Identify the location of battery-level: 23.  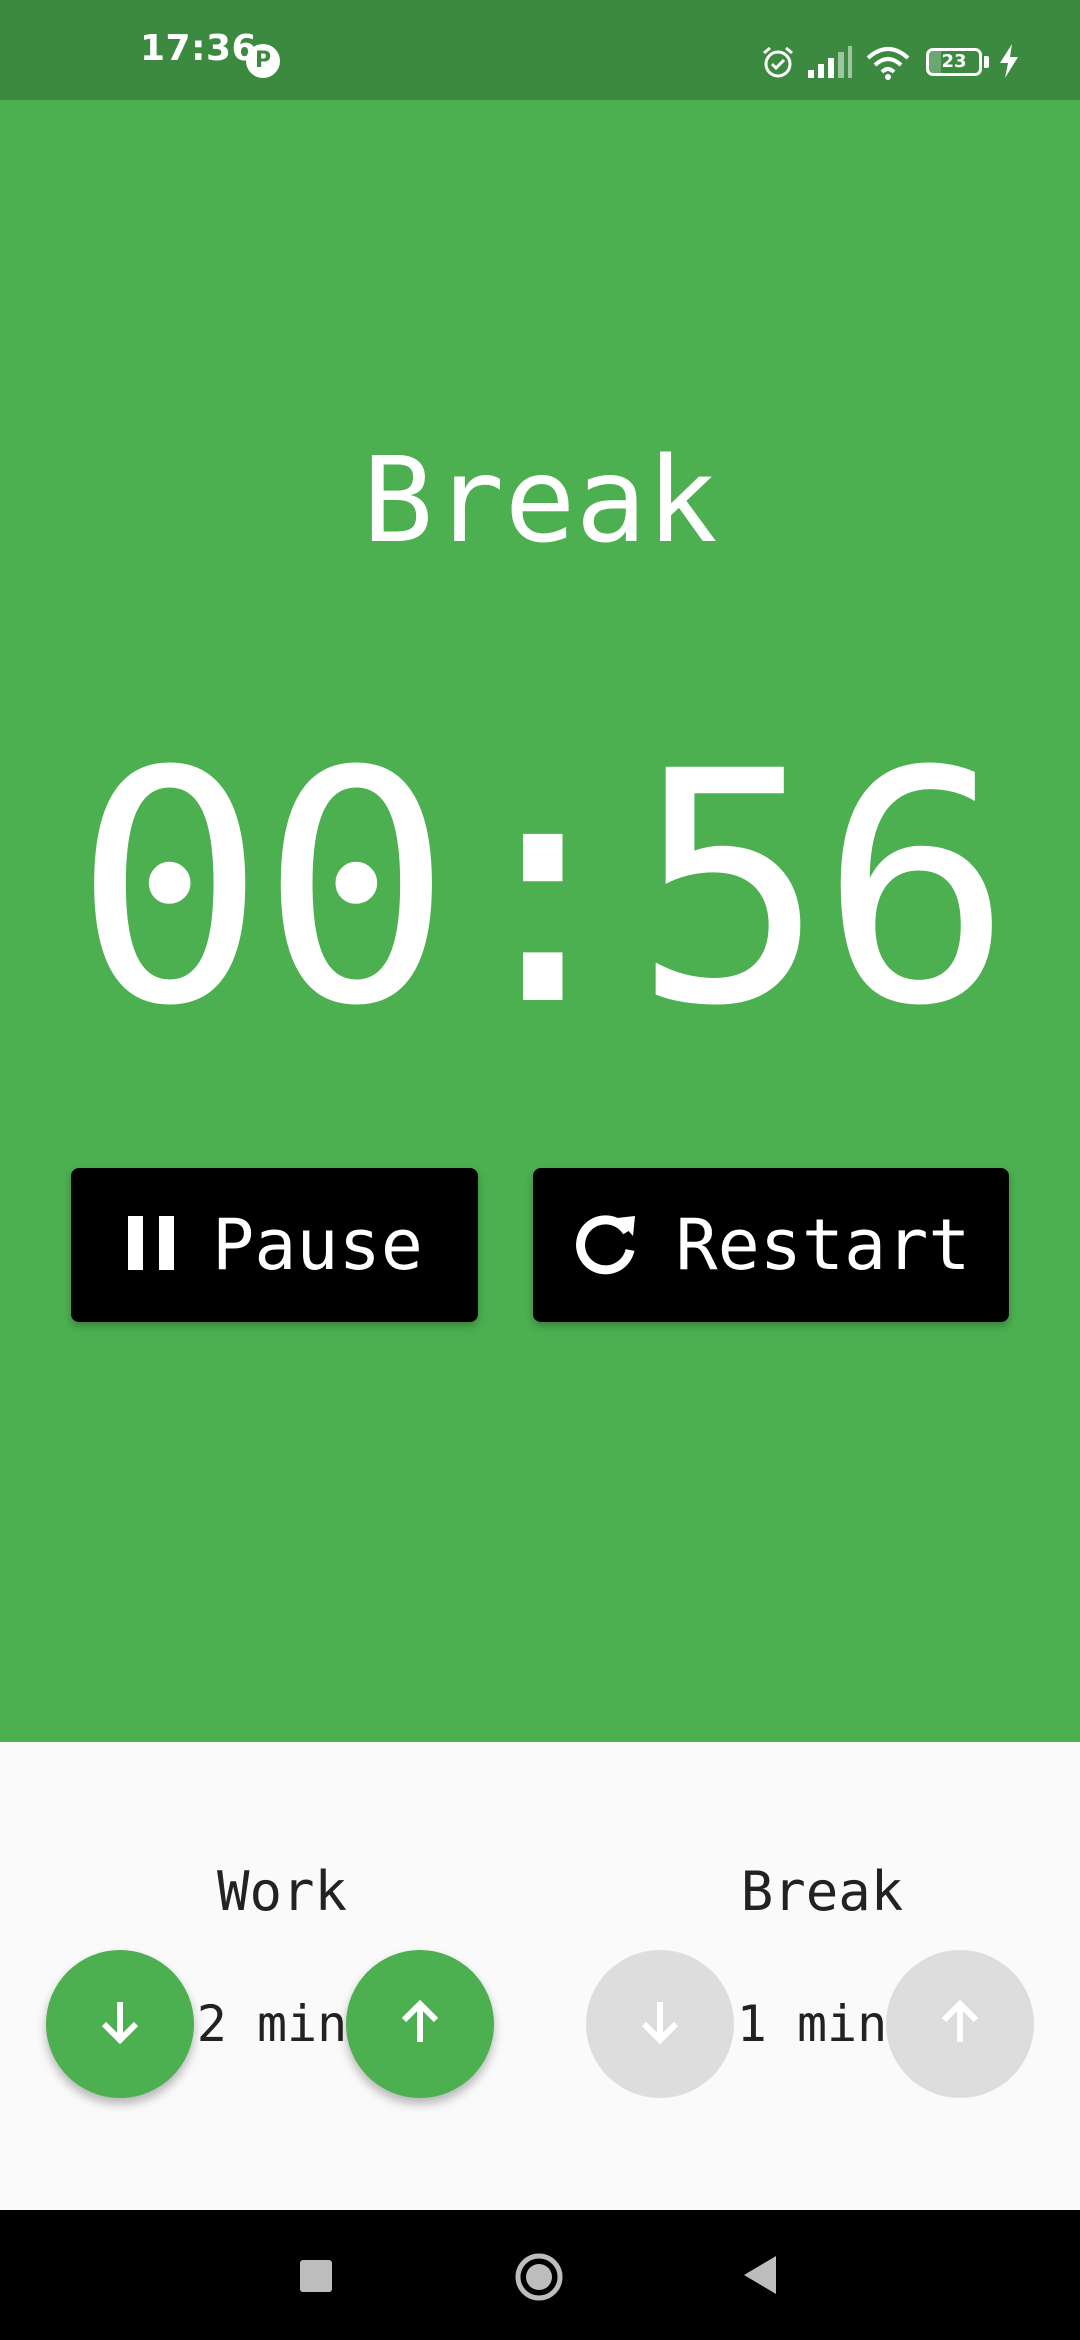
(954, 61).